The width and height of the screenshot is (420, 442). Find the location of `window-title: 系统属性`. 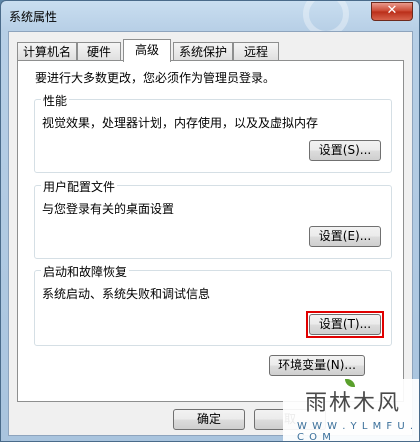

window-title: 系统属性 is located at coordinates (33, 17).